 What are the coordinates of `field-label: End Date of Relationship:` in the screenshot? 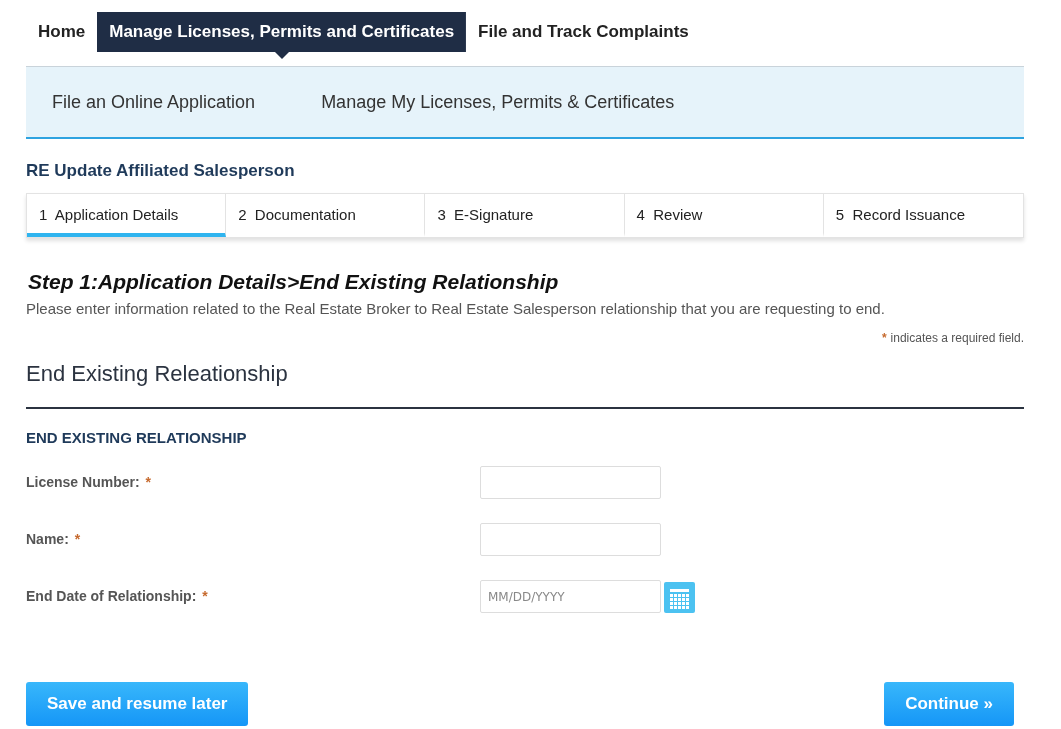 It's located at (111, 596).